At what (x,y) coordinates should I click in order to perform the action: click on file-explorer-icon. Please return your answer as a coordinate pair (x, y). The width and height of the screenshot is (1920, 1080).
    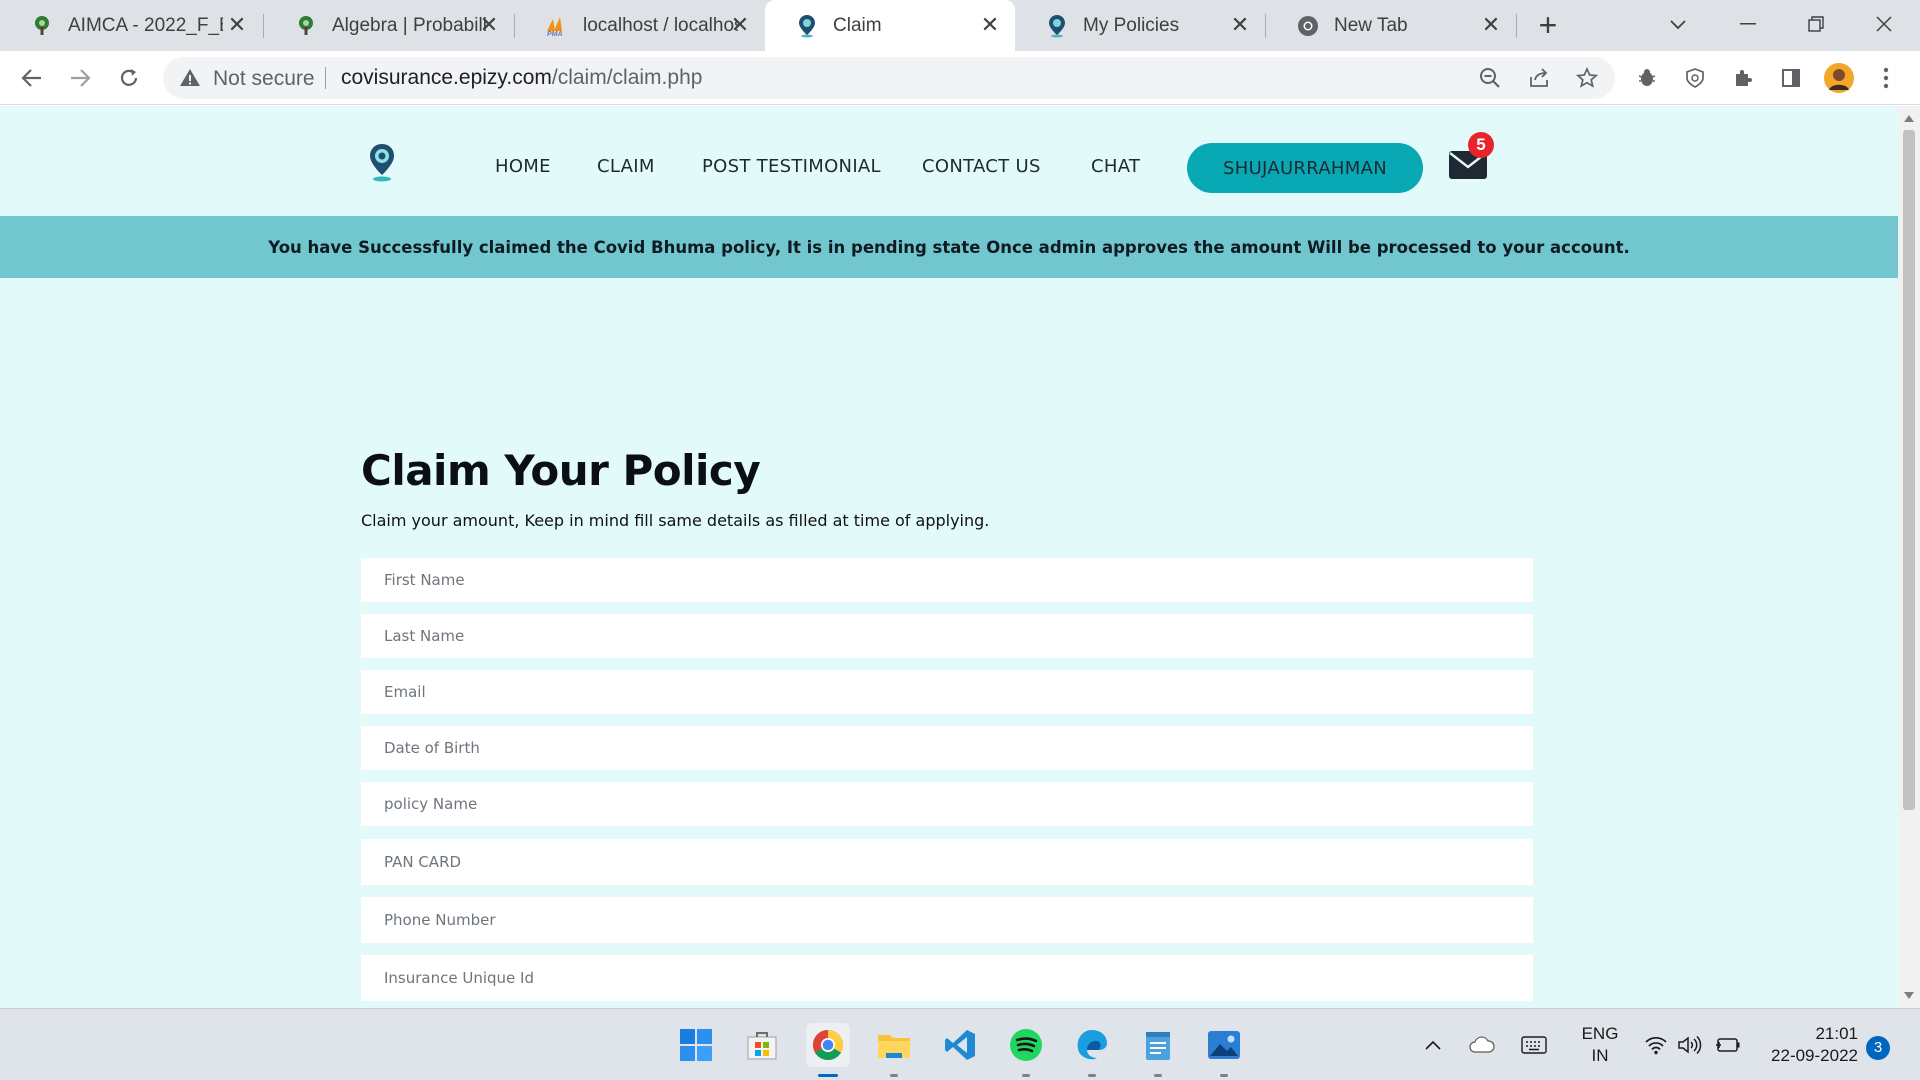
    Looking at the image, I should click on (894, 1050).